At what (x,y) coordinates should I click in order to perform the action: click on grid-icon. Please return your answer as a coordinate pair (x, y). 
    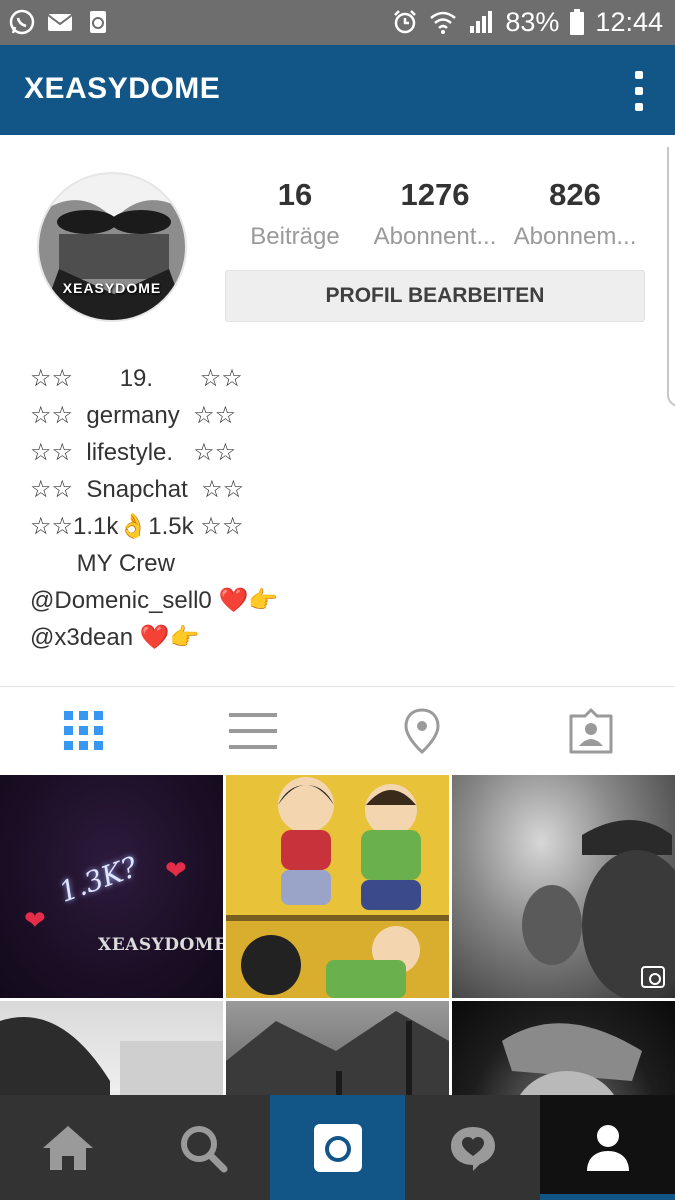
    Looking at the image, I should click on (84, 730).